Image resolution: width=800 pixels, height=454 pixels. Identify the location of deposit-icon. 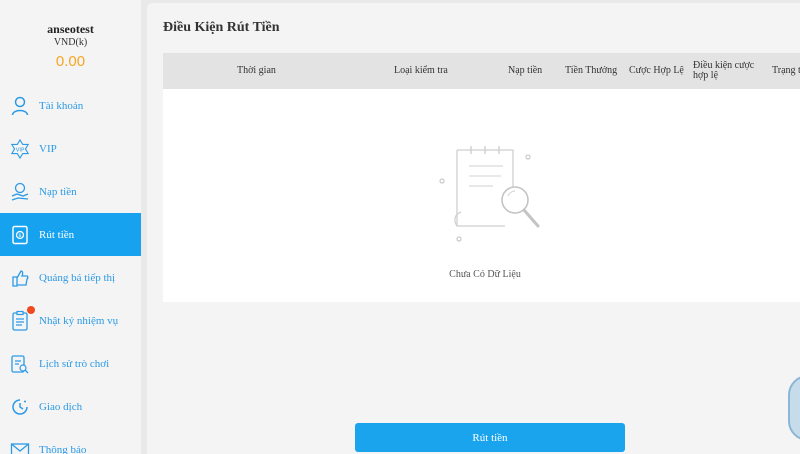
(20, 192).